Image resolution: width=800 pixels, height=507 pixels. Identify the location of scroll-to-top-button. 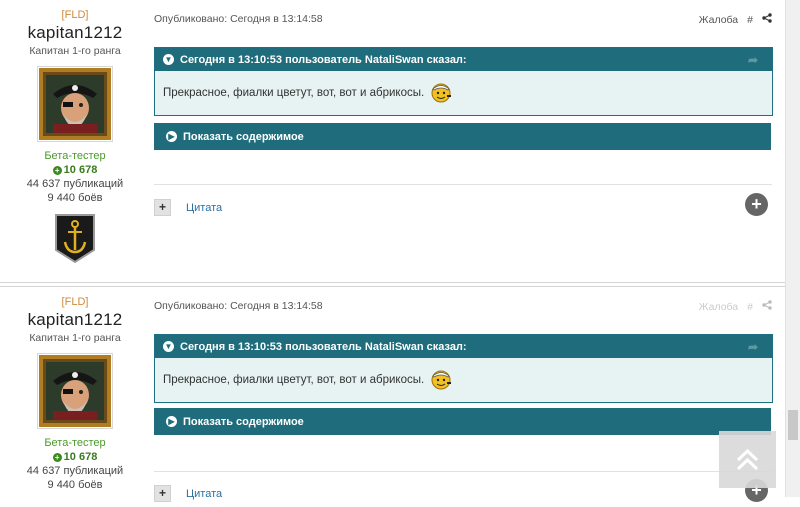
(747, 459).